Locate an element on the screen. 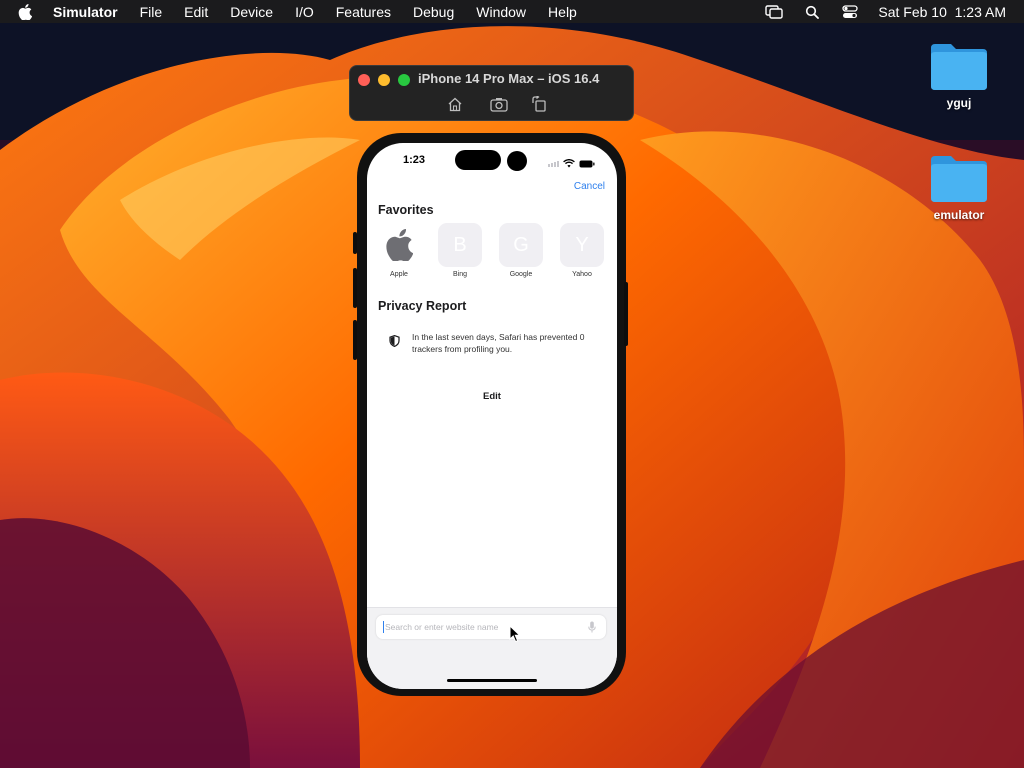 This screenshot has height=768, width=1024. volume-down-button is located at coordinates (355, 340).